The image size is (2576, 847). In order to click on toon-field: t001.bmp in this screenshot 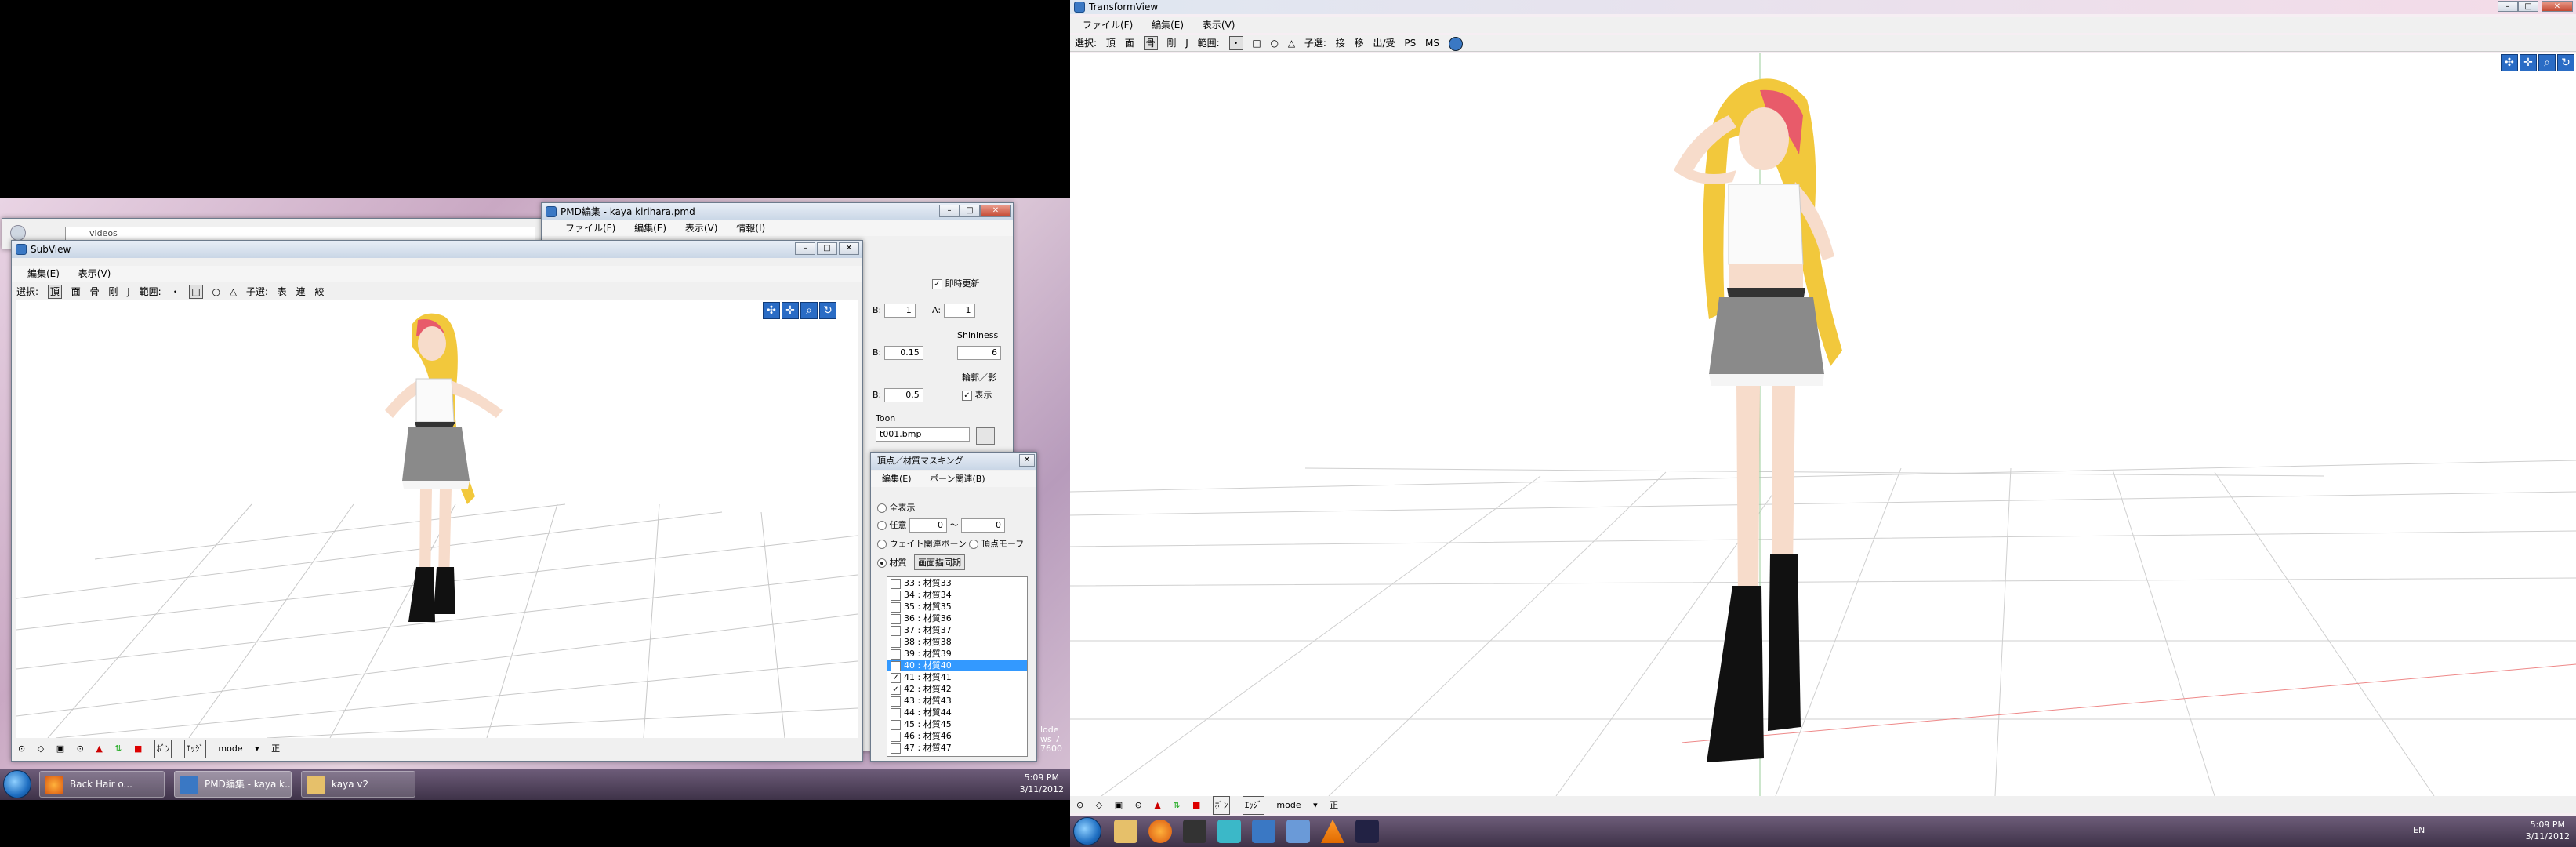, I will do `click(923, 434)`.